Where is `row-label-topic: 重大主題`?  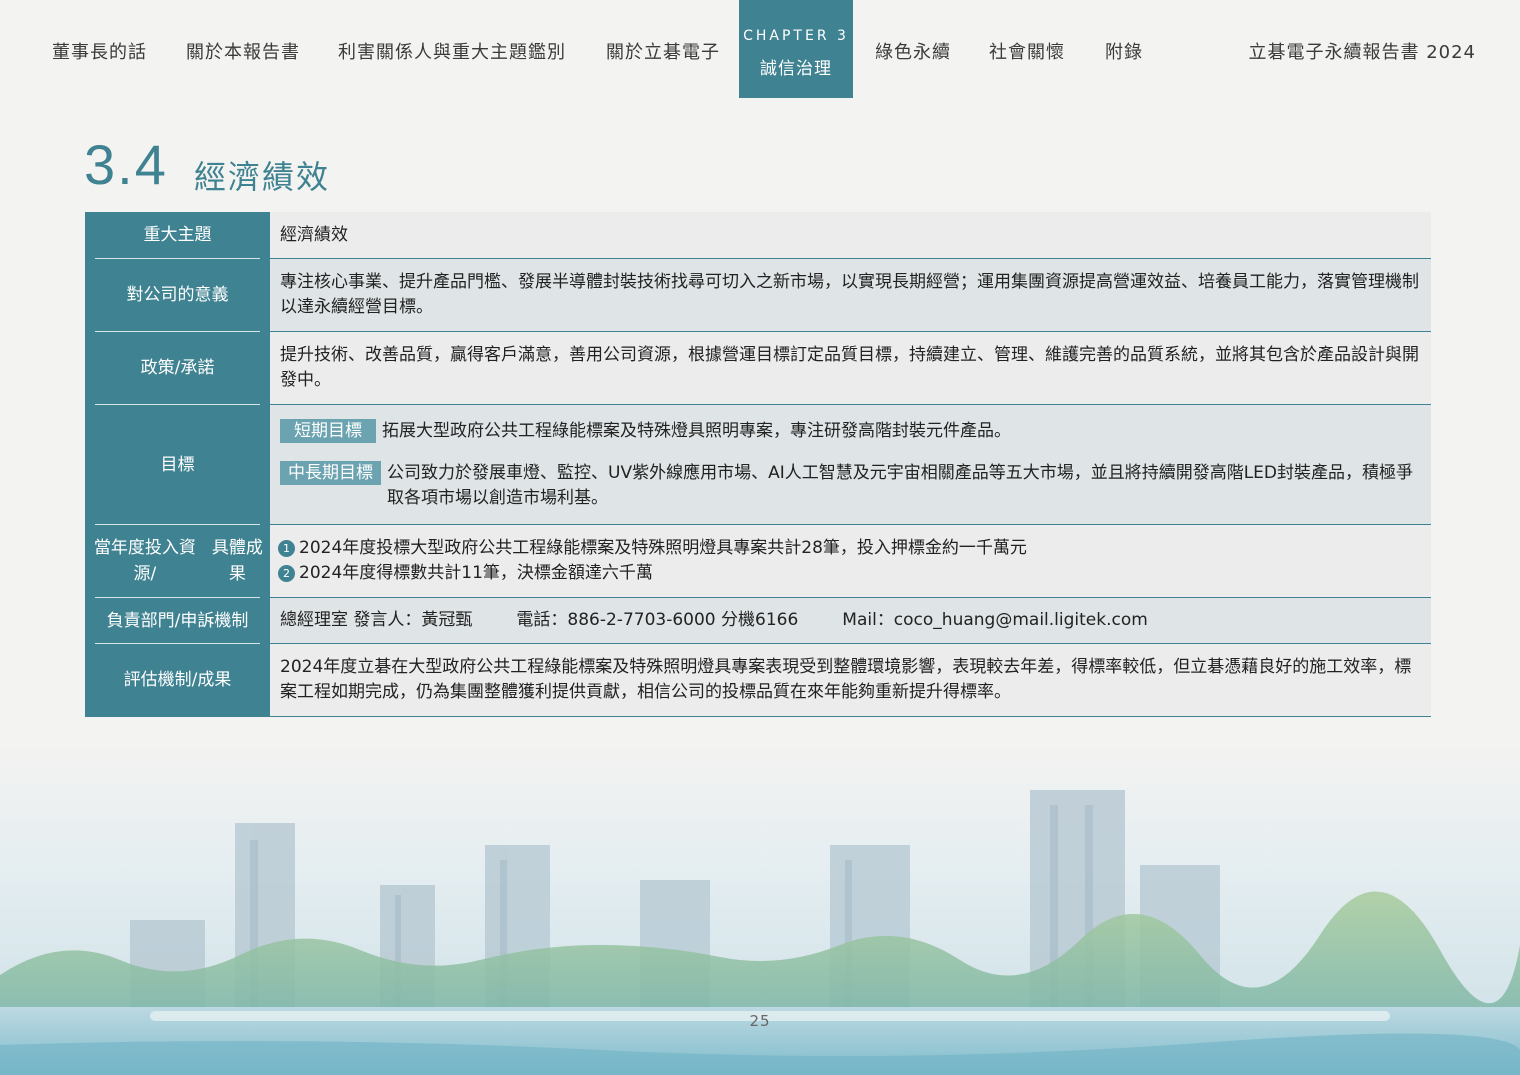
row-label-topic: 重大主題 is located at coordinates (177, 235).